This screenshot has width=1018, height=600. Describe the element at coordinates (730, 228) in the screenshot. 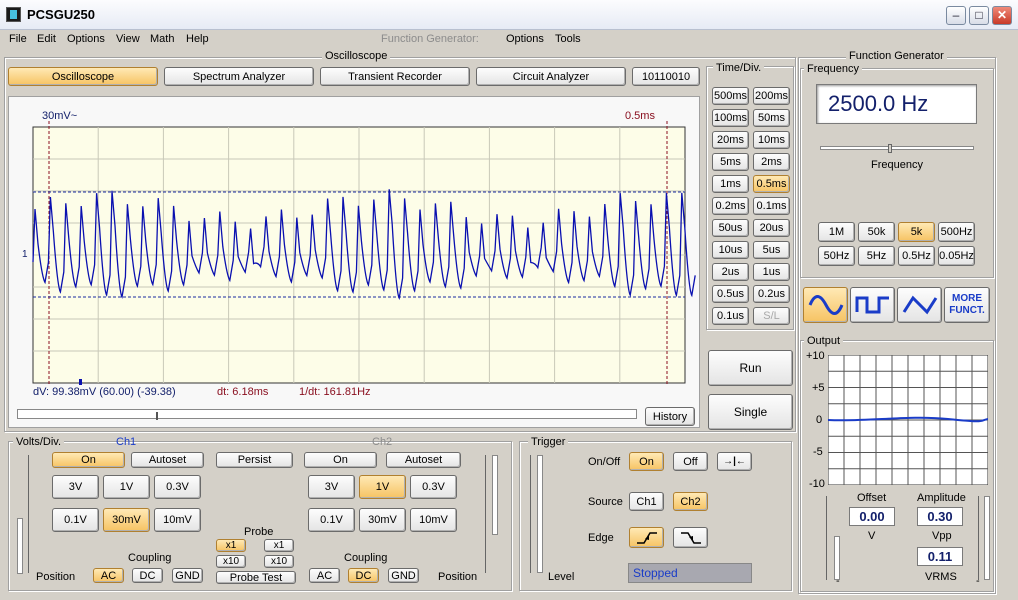

I see `timediv-button: 50us` at that location.